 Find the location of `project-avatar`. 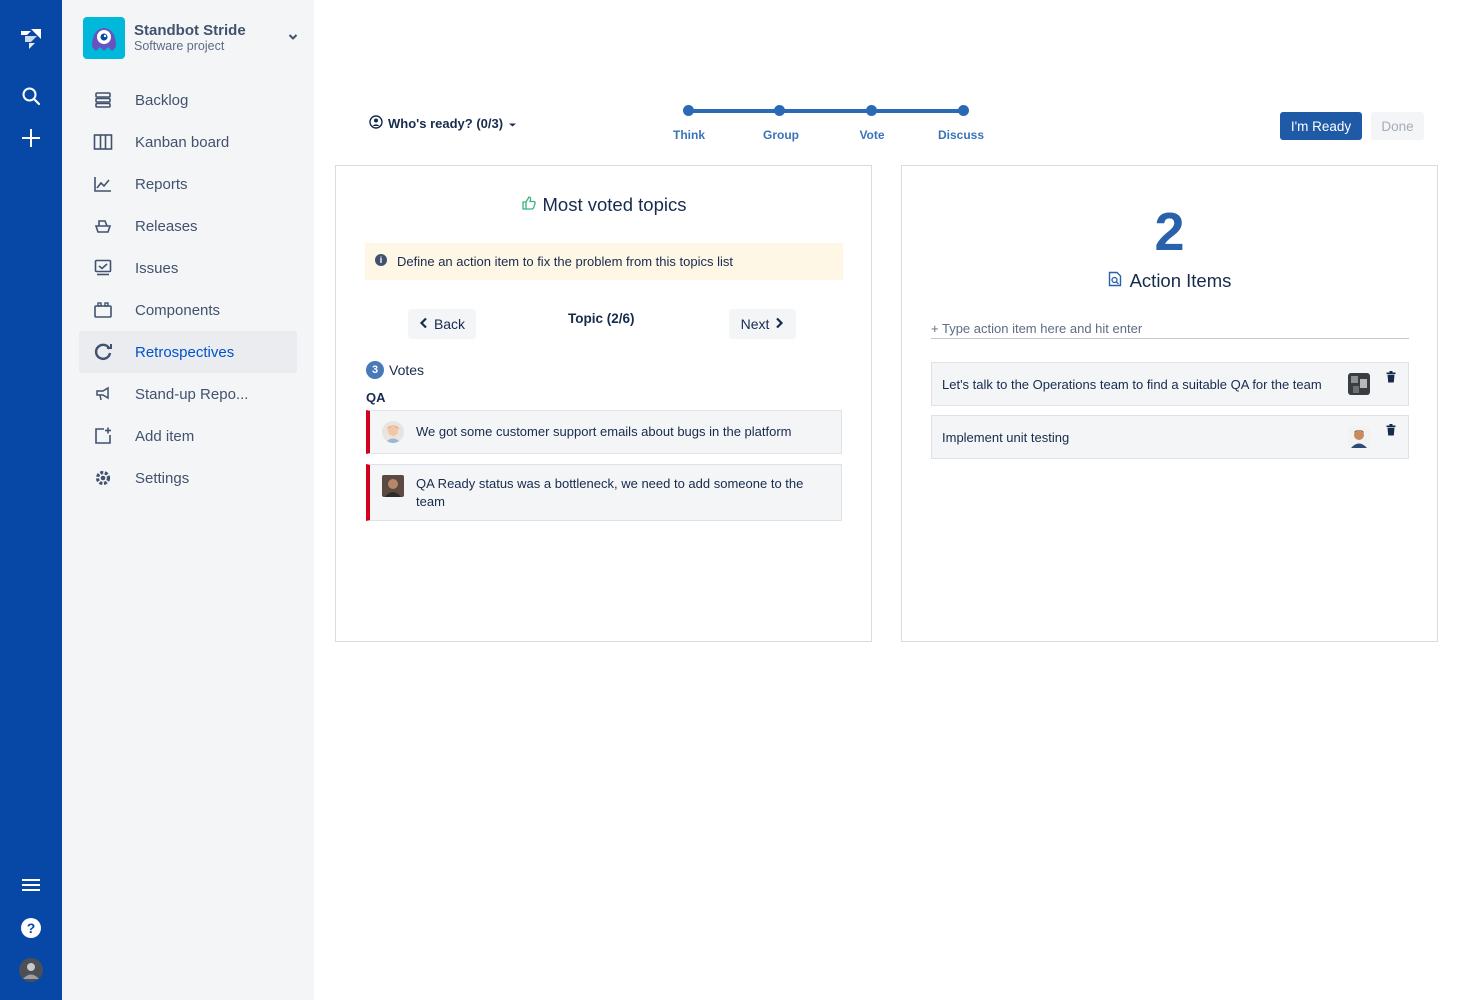

project-avatar is located at coordinates (104, 38).